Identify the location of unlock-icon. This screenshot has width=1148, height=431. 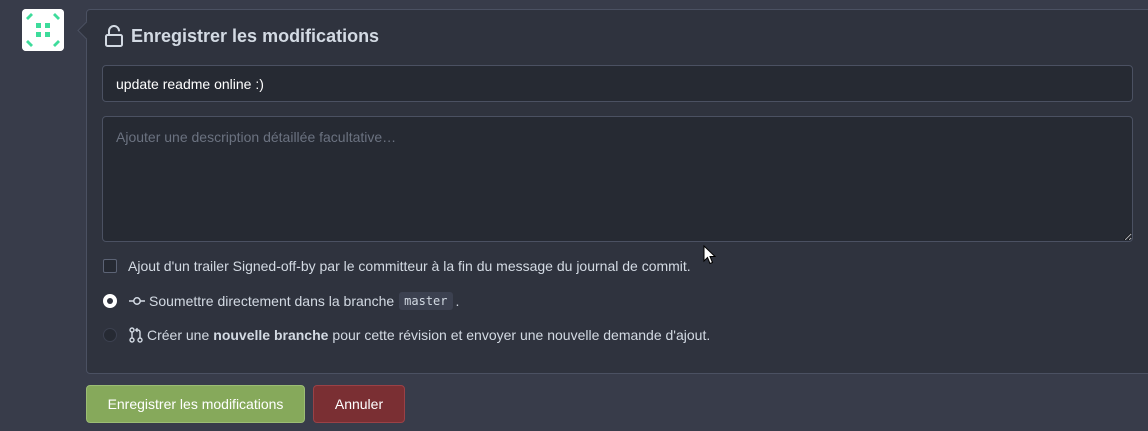
(114, 36).